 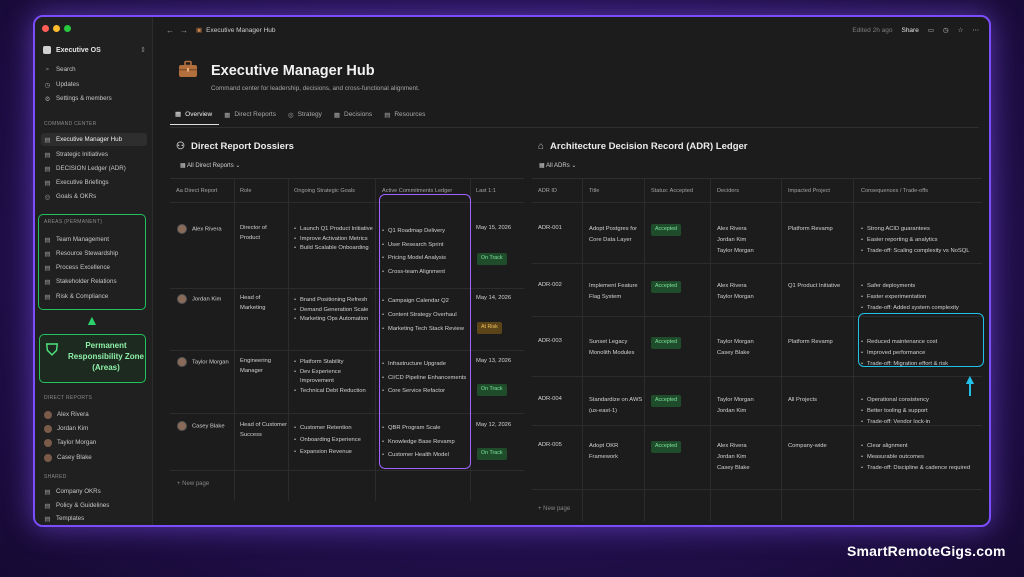 I want to click on adr-id-cell: ADR-001, so click(x=550, y=229).